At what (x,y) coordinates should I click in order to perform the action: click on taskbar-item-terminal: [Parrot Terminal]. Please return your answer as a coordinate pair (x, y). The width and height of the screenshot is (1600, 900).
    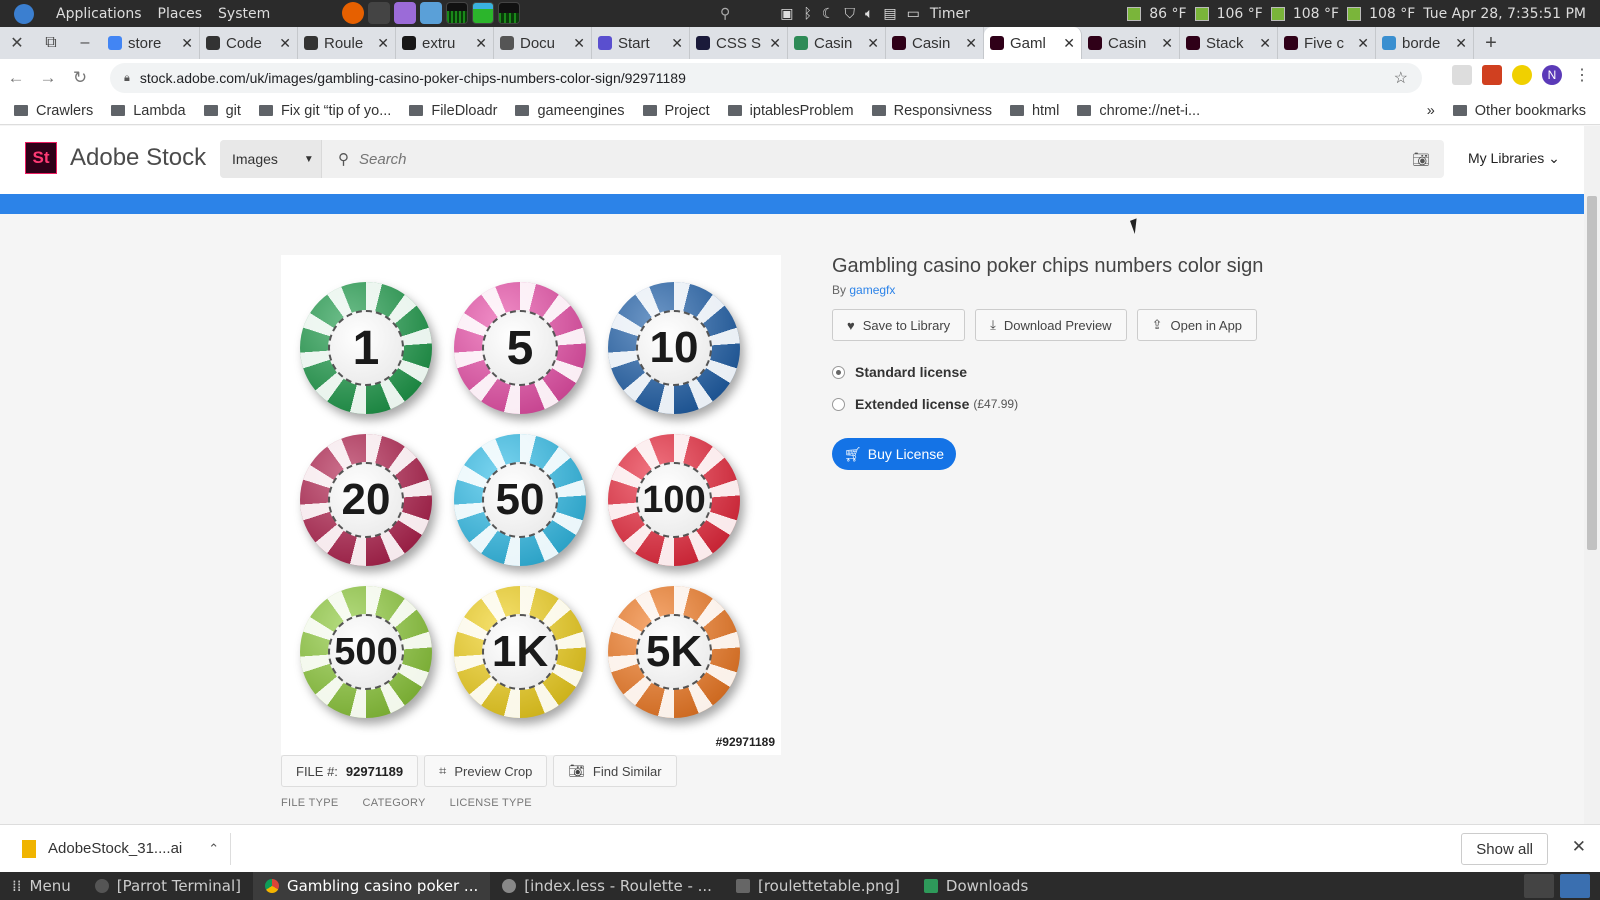
    Looking at the image, I should click on (168, 886).